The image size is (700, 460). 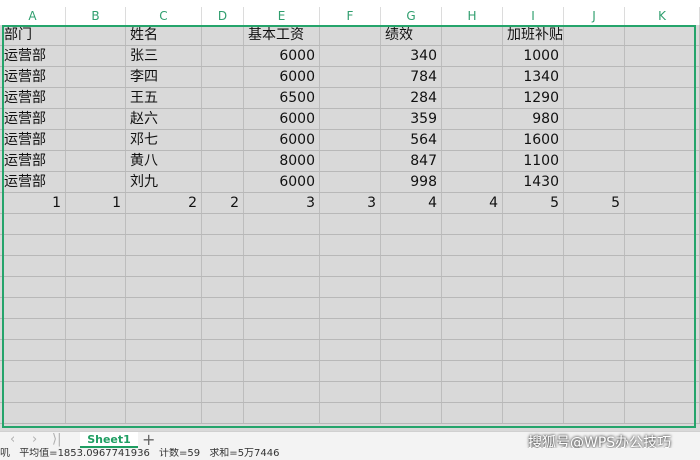 I want to click on cell-d6, so click(x=223, y=140).